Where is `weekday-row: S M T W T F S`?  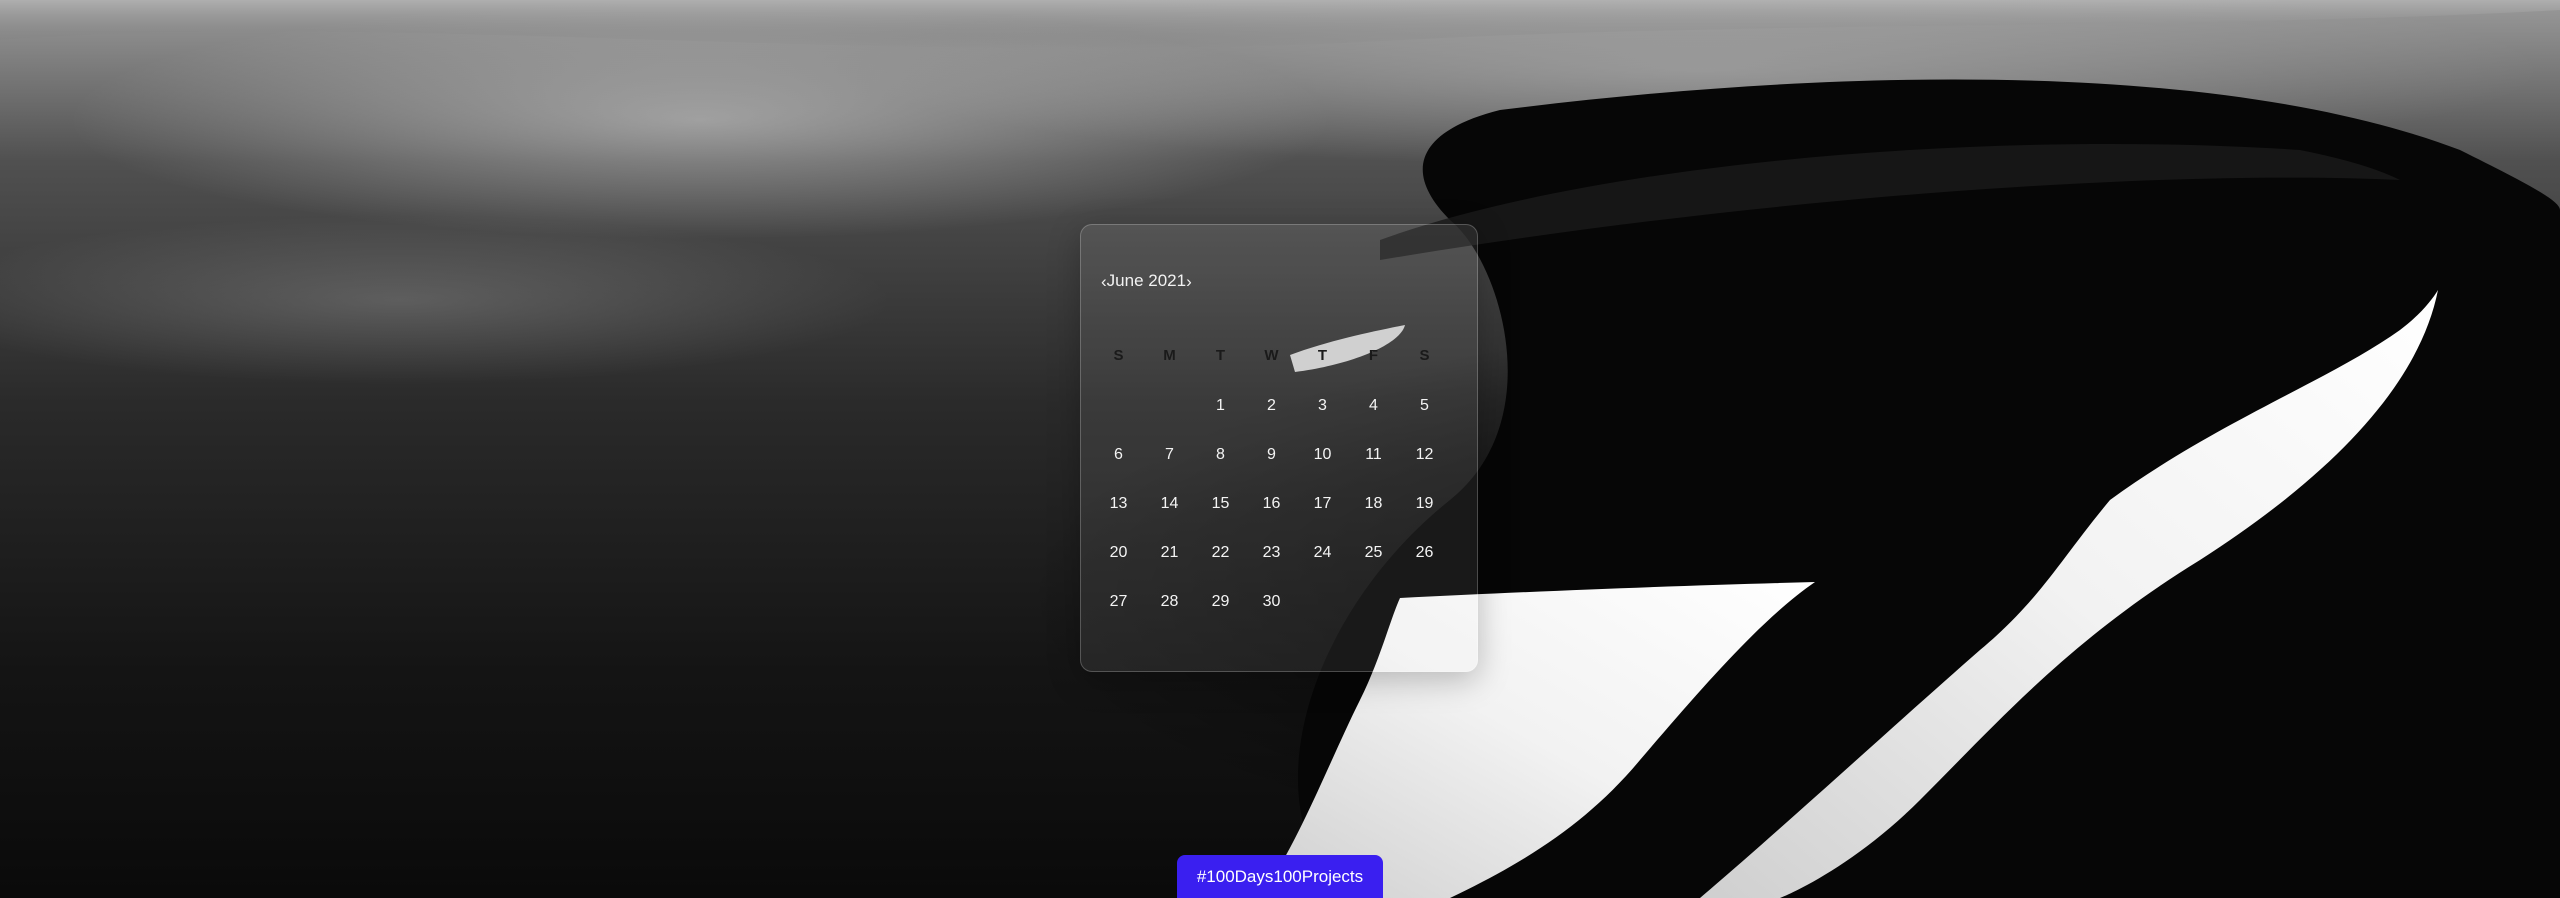
weekday-row: S M T W T F S is located at coordinates (1282, 355).